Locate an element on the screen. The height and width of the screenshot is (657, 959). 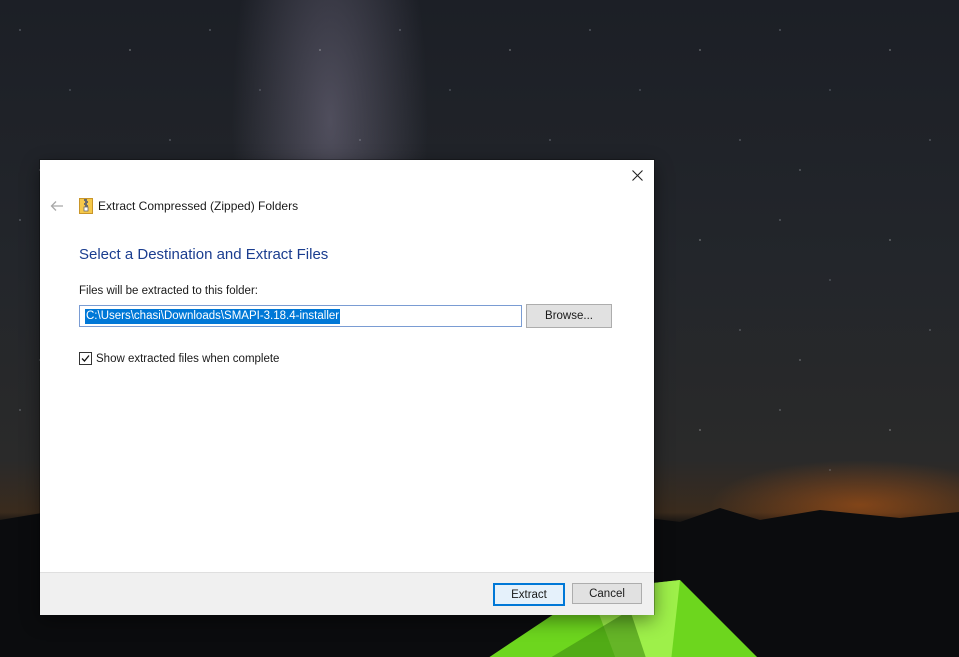
show-files-option: Show extracted files when complete is located at coordinates (179, 358).